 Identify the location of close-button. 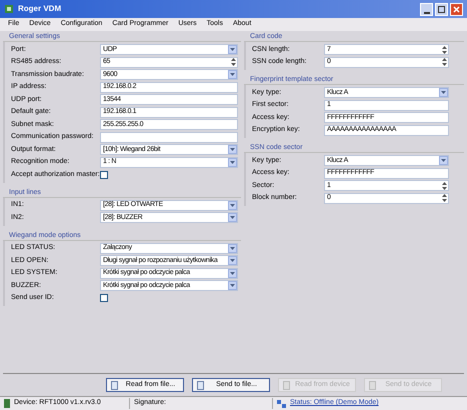
(456, 9).